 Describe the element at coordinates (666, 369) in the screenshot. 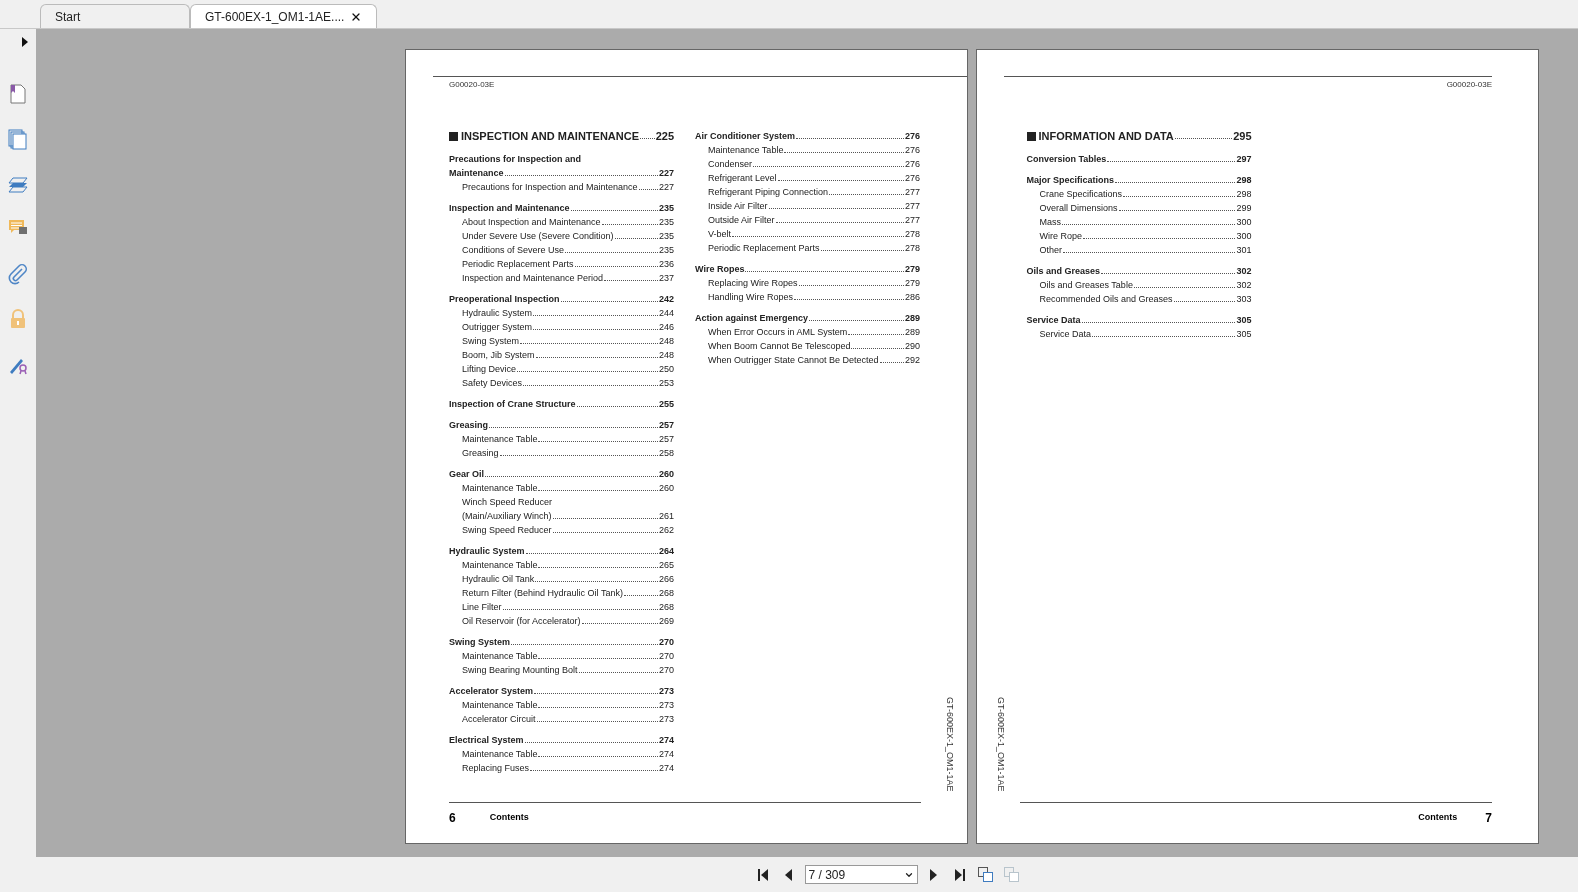

I see `page-number: 250` at that location.